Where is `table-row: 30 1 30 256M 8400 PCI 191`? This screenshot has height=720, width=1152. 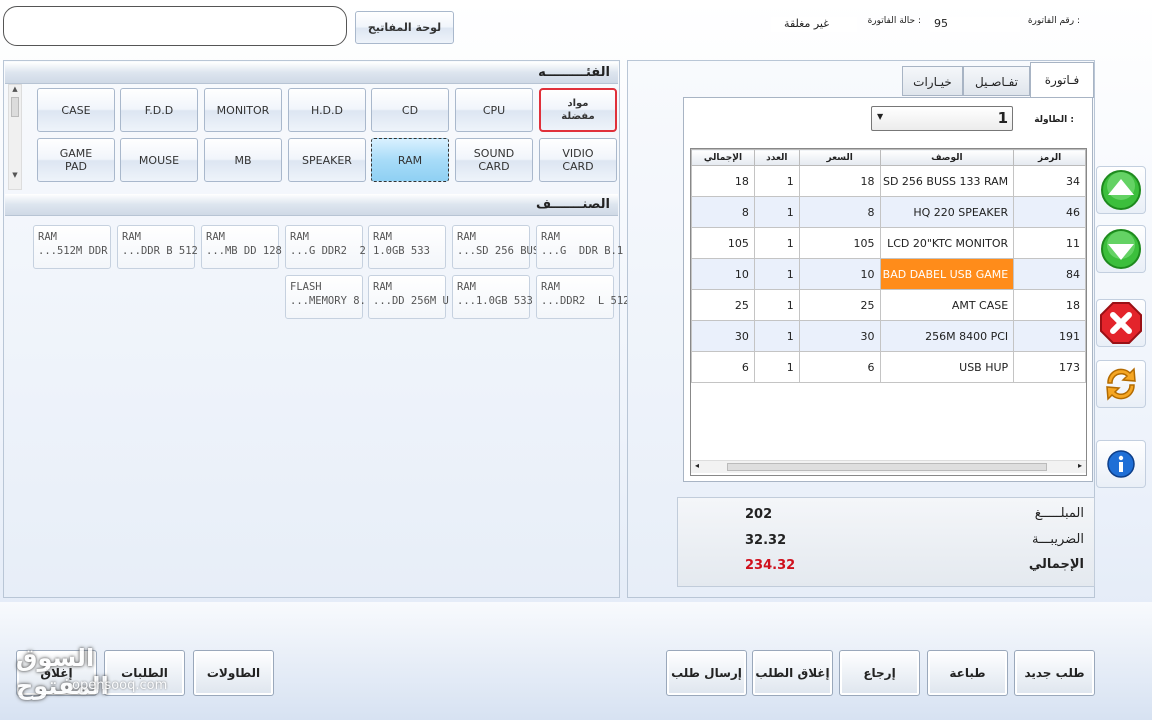
table-row: 30 1 30 256M 8400 PCI 191 is located at coordinates (888, 336).